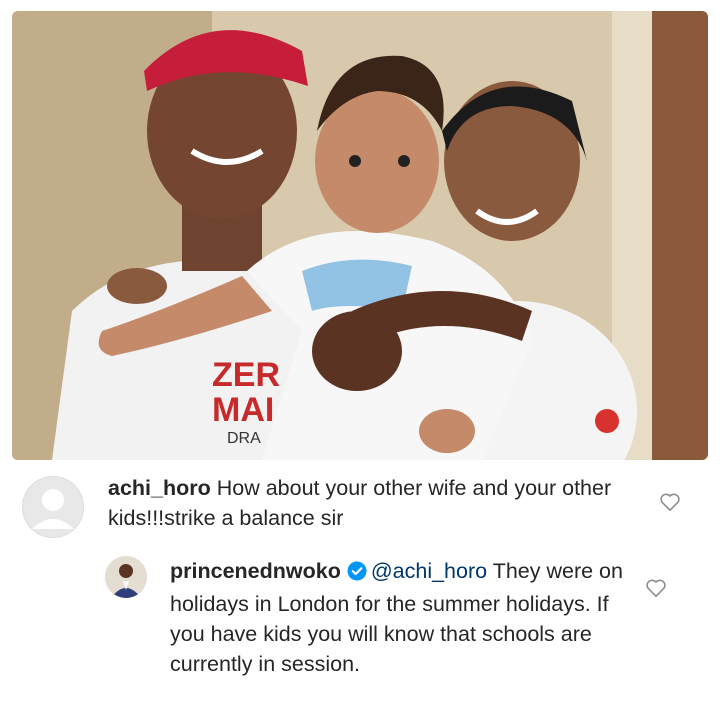  I want to click on verified-badge-icon, so click(357, 574).